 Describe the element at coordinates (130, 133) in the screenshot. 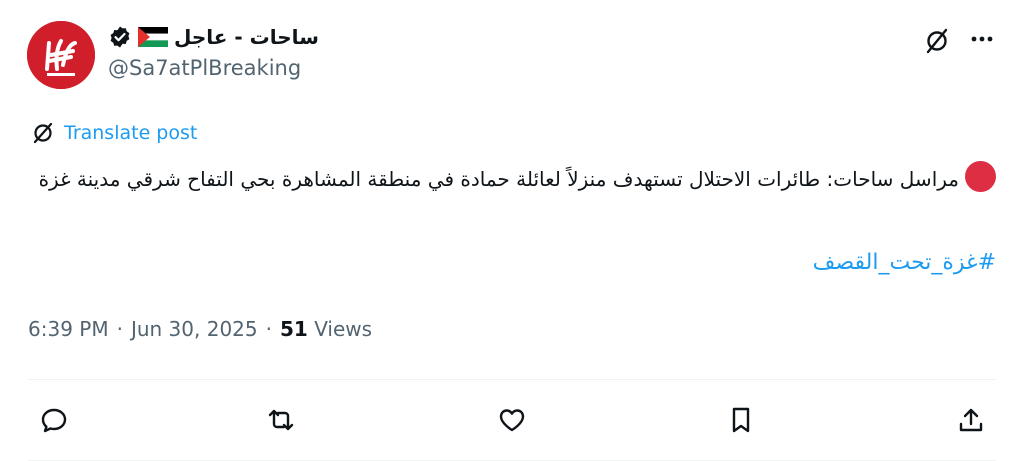

I see `translate-label: Translate post` at that location.